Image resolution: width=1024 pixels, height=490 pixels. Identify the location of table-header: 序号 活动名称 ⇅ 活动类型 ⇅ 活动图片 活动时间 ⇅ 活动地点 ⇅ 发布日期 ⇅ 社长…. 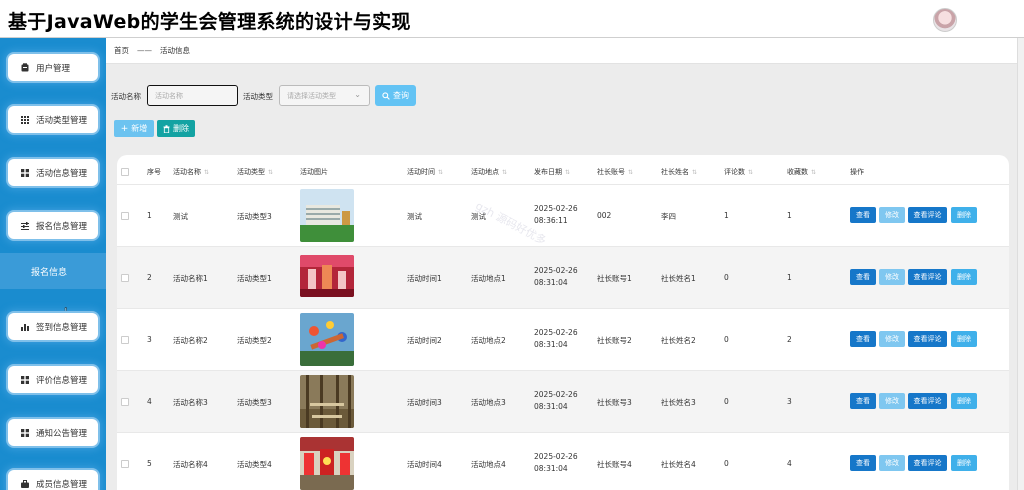
(563, 169).